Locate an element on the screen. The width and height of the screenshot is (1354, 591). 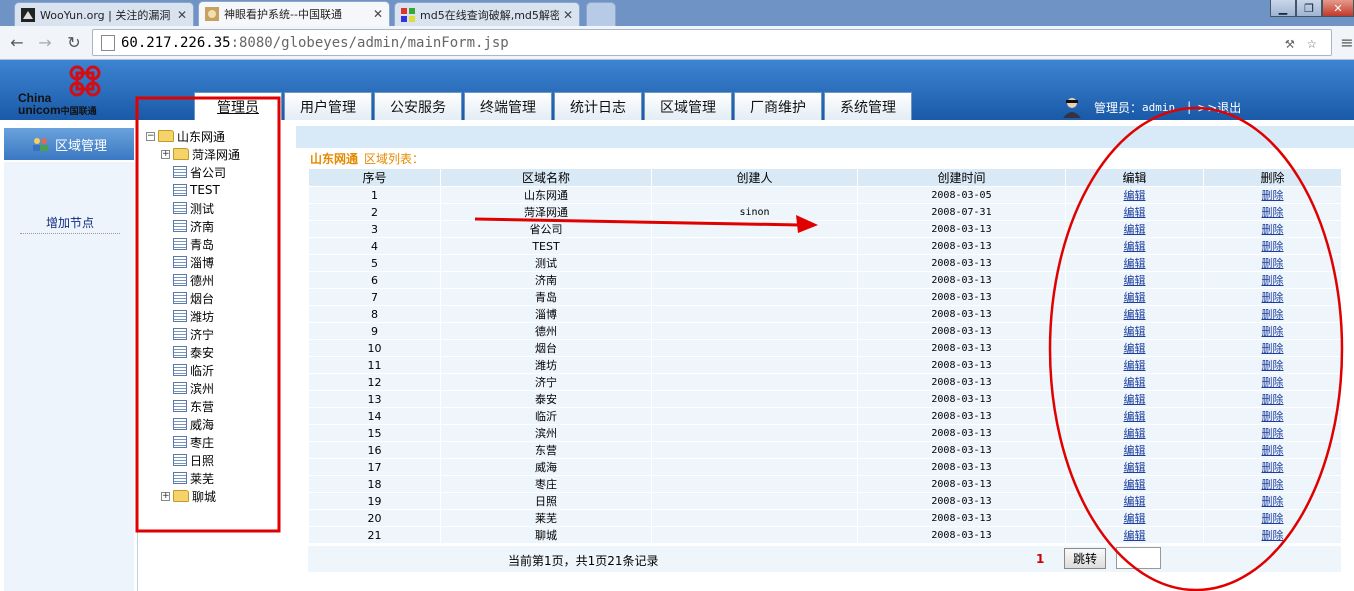
nav-tab-admin: 管理员 is located at coordinates (238, 106).